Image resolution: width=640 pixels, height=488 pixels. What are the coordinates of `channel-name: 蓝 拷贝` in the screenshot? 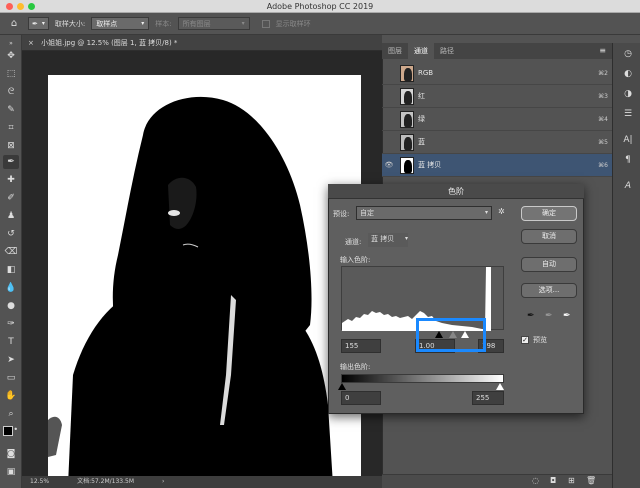 It's located at (430, 165).